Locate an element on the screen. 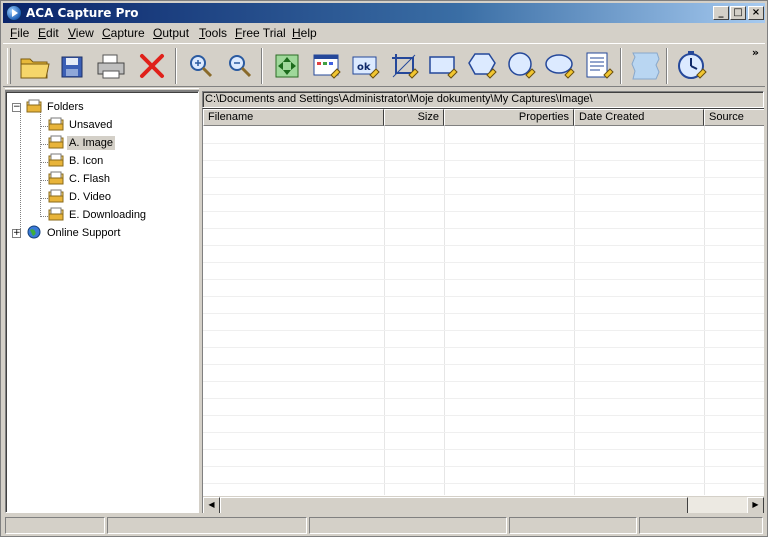 The width and height of the screenshot is (768, 537). tree-node-folders: Folders is located at coordinates (56, 108).